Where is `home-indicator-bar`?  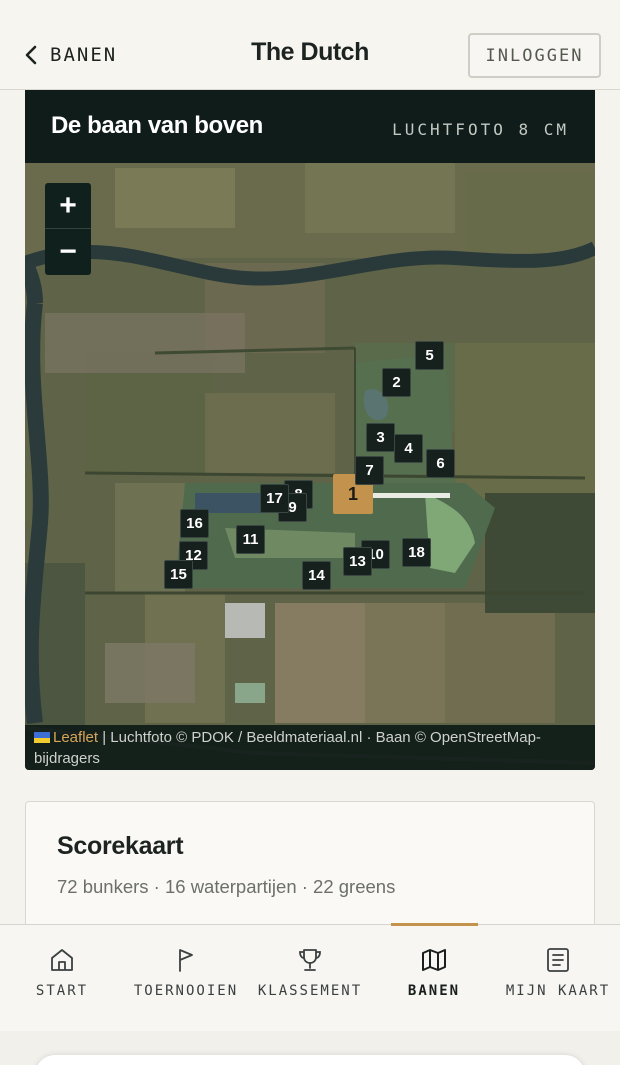
home-indicator-bar is located at coordinates (310, 1060).